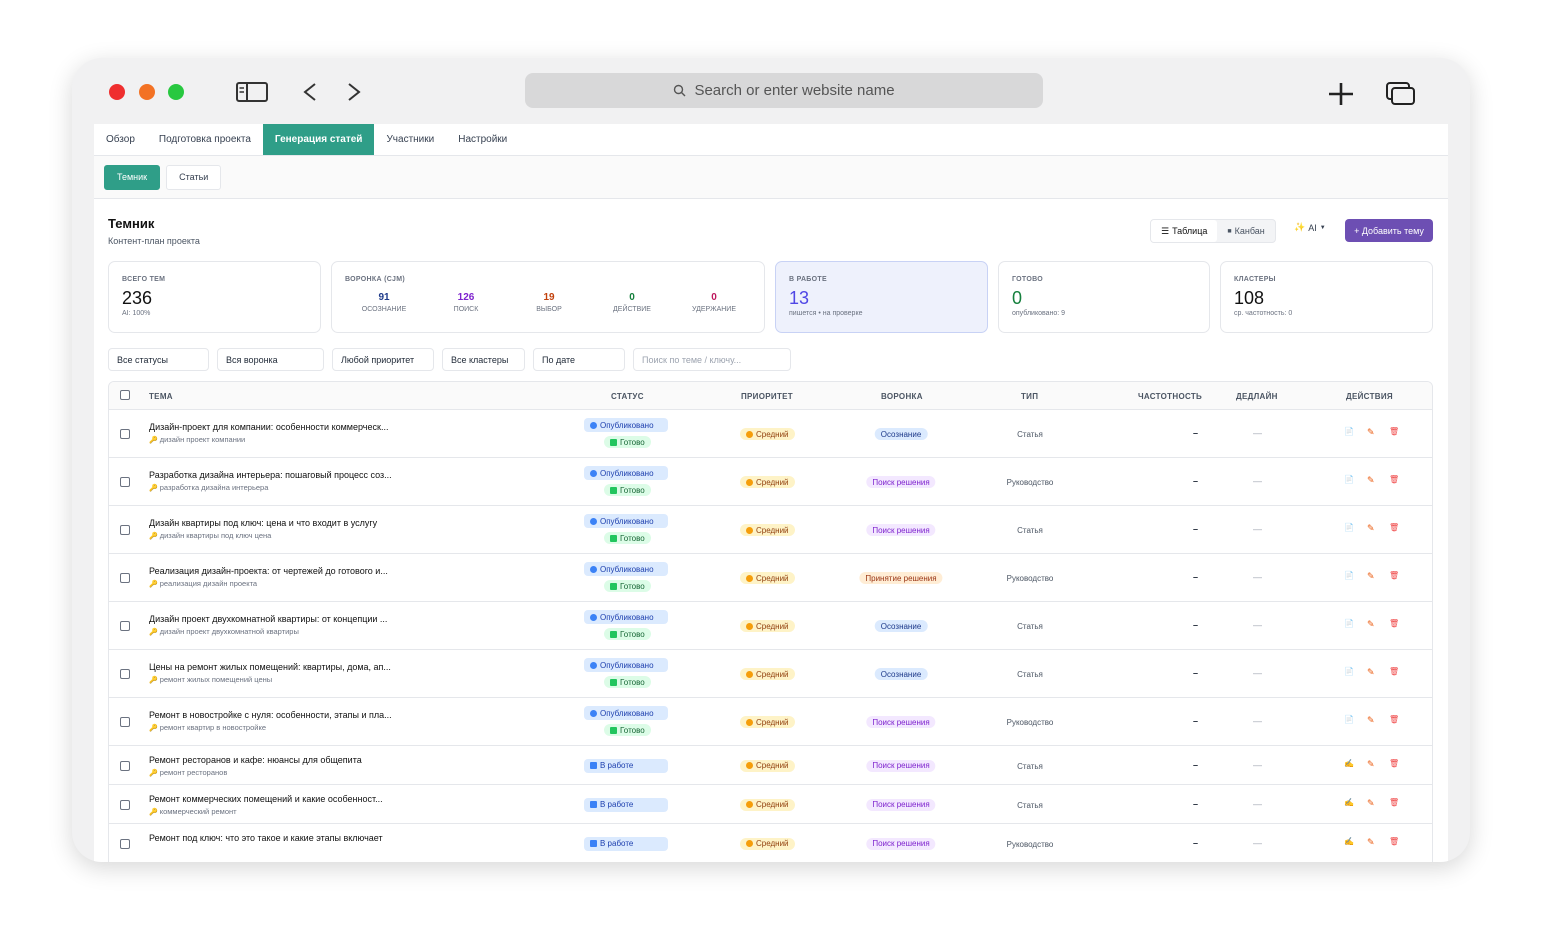  I want to click on header-frequency: ЧАСТОТНОСТЬ, so click(1170, 396).